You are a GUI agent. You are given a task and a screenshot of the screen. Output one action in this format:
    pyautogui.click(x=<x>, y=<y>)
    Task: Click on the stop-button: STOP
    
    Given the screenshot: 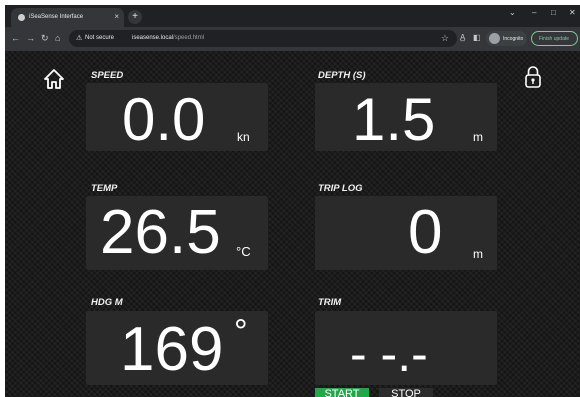 What is the action you would take?
    pyautogui.click(x=406, y=392)
    